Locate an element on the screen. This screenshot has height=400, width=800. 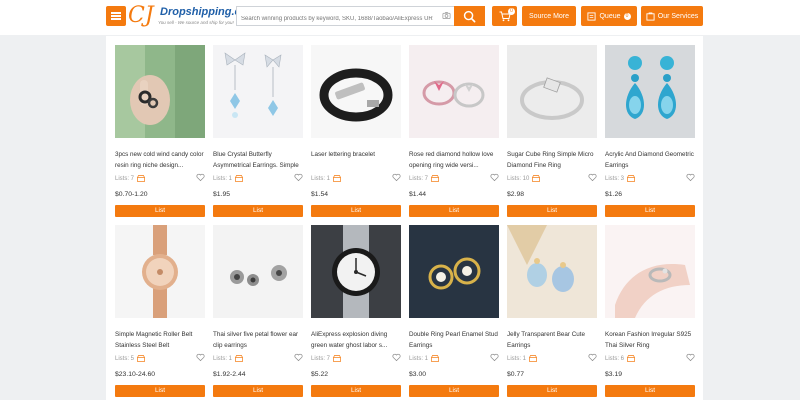
product-lists: Lists: 5 is located at coordinates (130, 358).